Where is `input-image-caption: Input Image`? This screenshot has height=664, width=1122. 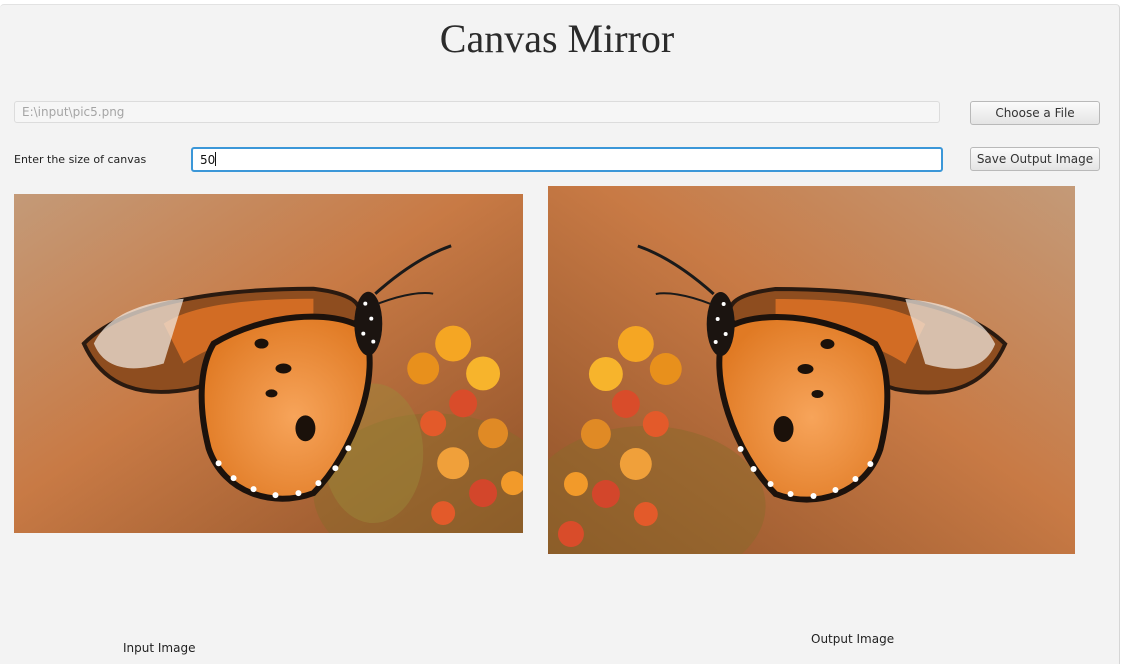
input-image-caption: Input Image is located at coordinates (159, 648).